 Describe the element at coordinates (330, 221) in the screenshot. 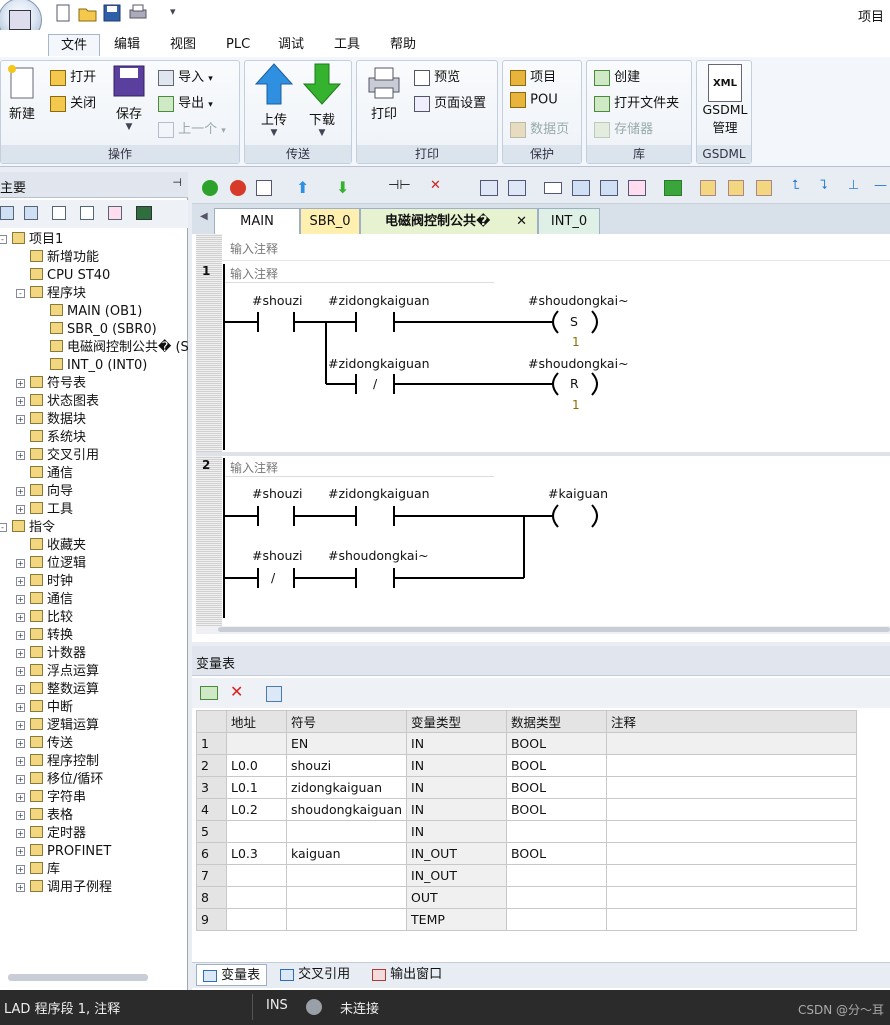

I see `tab-sbr0: SBR_0` at that location.